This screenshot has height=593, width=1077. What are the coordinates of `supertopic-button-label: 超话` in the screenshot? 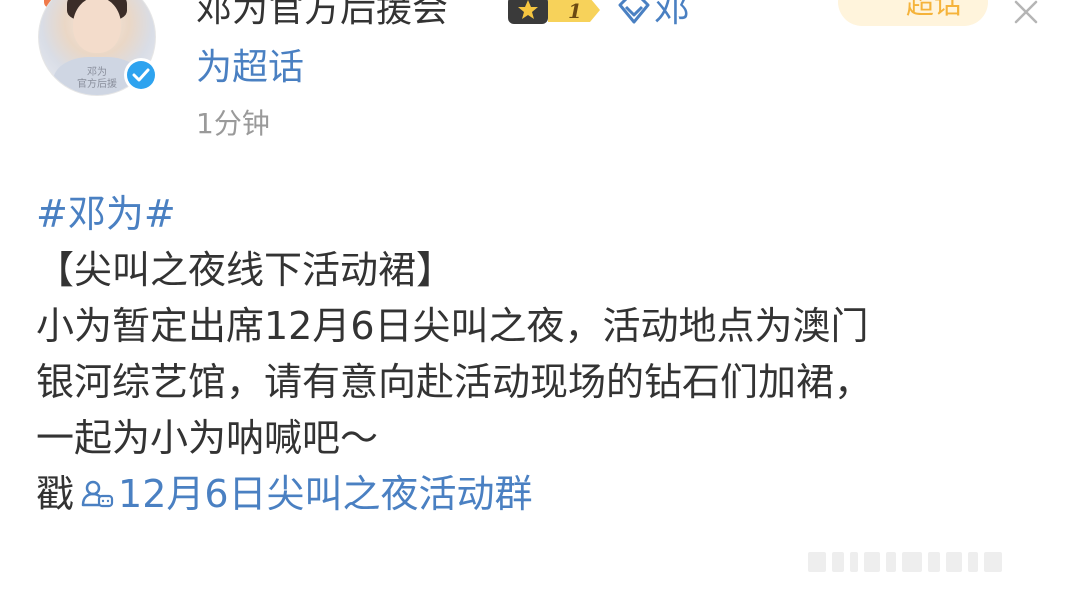 It's located at (933, 10).